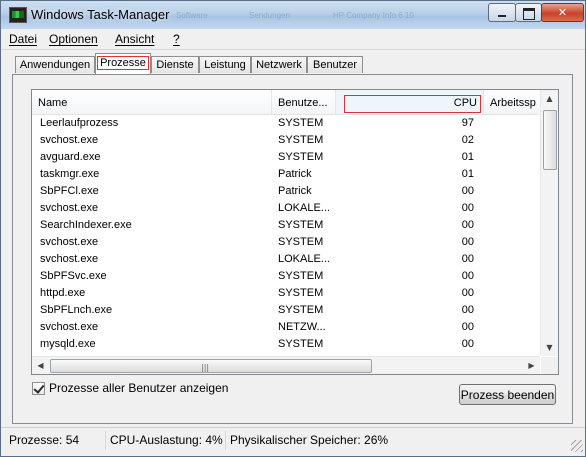 The height and width of the screenshot is (457, 586). Describe the element at coordinates (68, 344) in the screenshot. I see `process-name: mysqld.exe` at that location.